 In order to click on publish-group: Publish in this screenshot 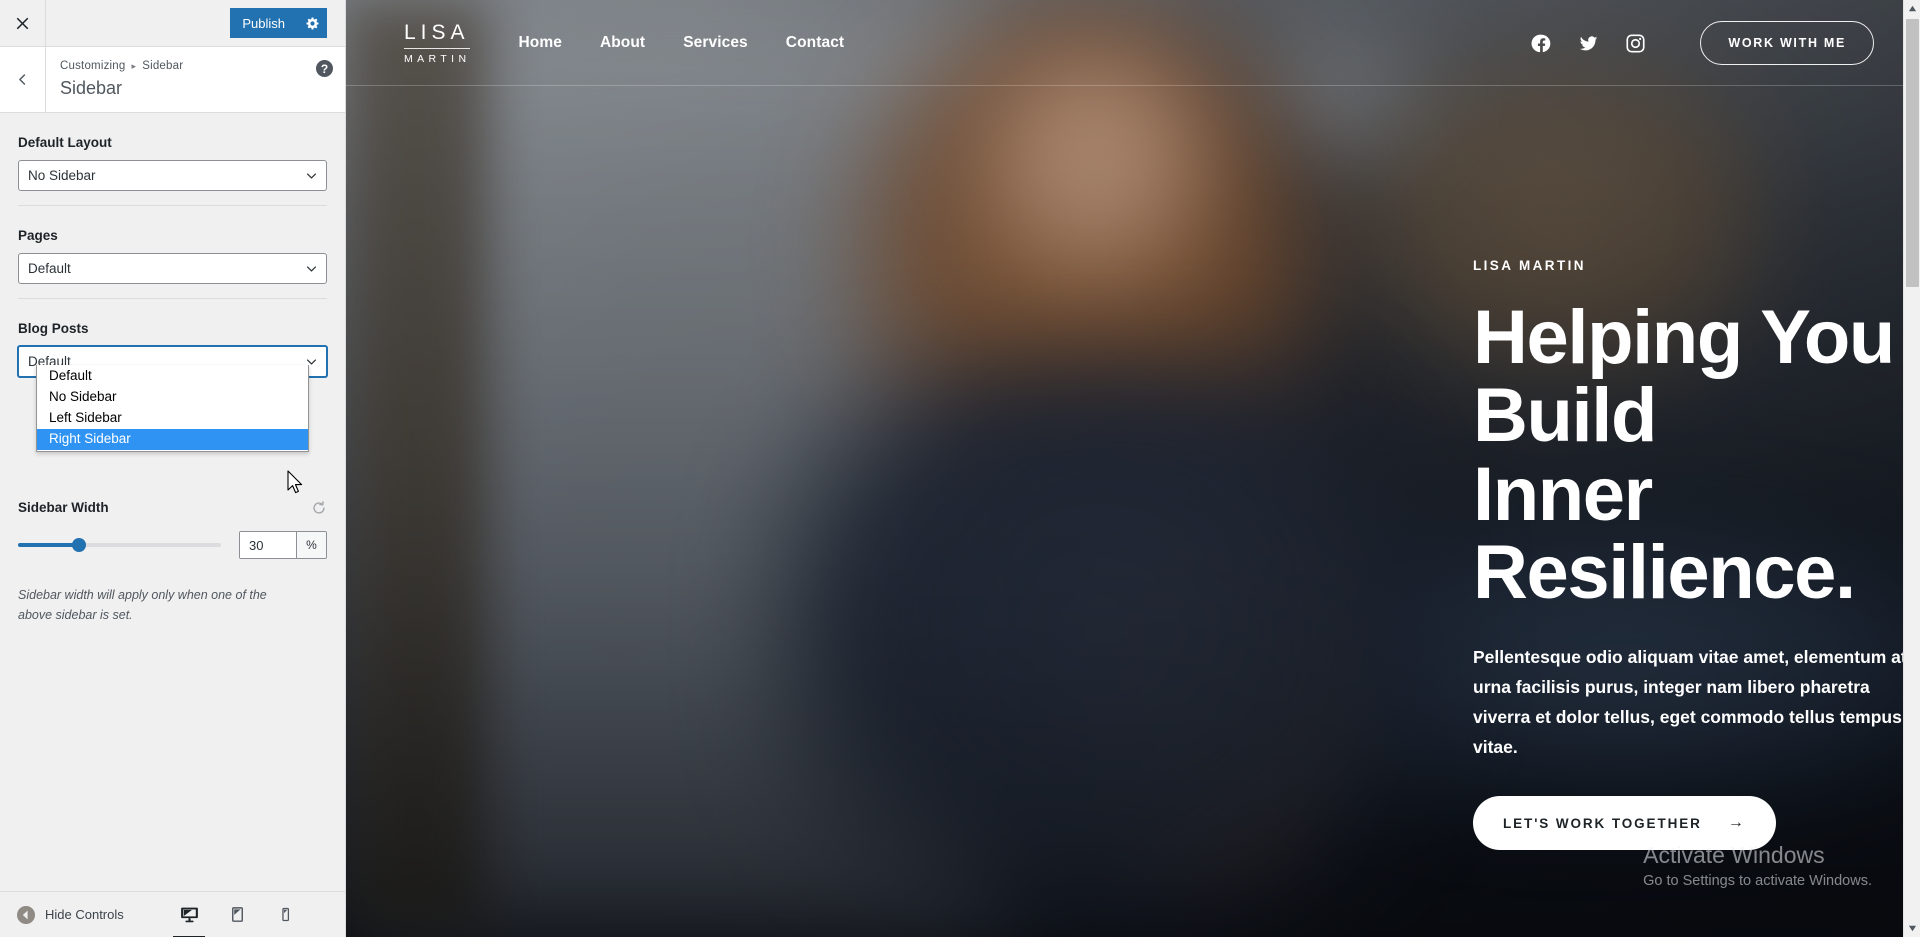, I will do `click(287, 23)`.